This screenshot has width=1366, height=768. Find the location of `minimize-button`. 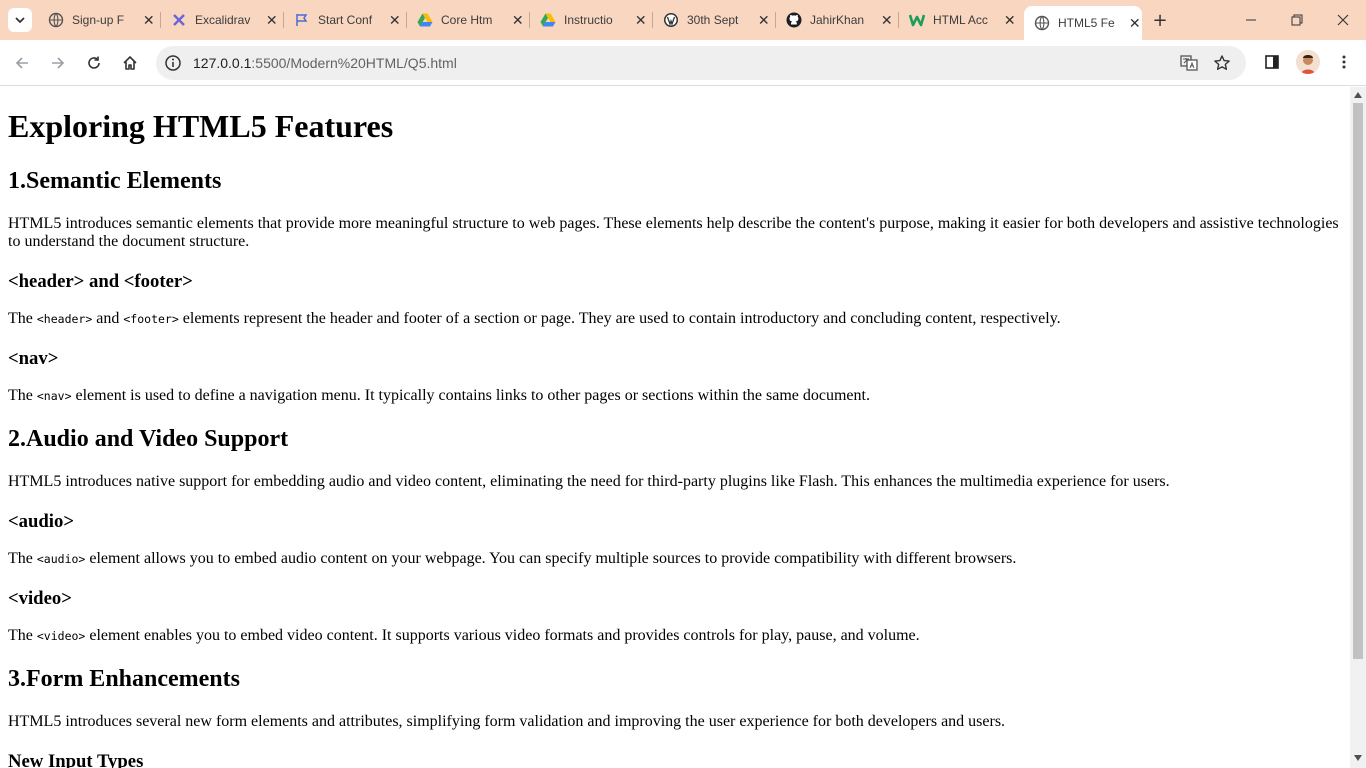

minimize-button is located at coordinates (1251, 20).